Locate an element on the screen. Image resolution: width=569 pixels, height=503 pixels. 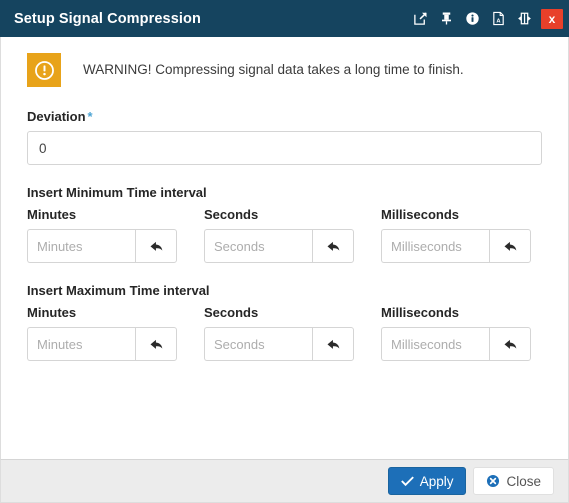
close-icon-glyph: x is located at coordinates (552, 18).